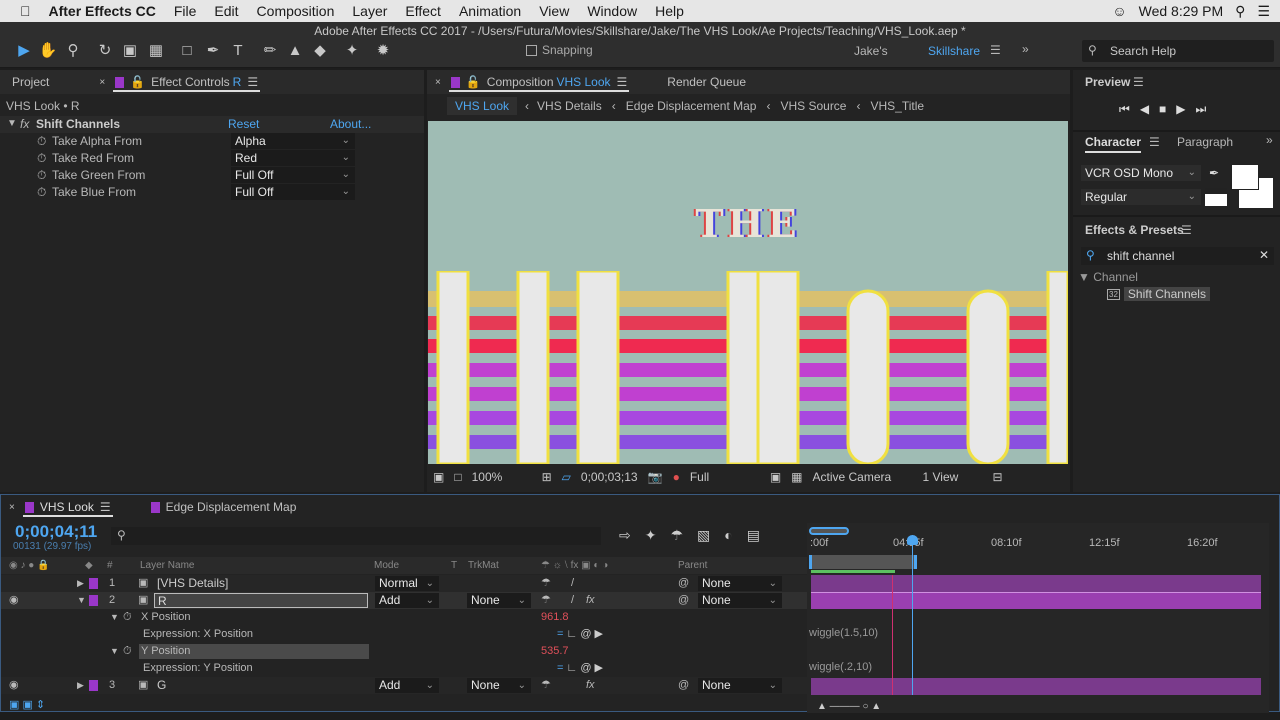 The height and width of the screenshot is (720, 1280). Describe the element at coordinates (1141, 197) in the screenshot. I see `font-style-dropdown: Regular ⌄` at that location.